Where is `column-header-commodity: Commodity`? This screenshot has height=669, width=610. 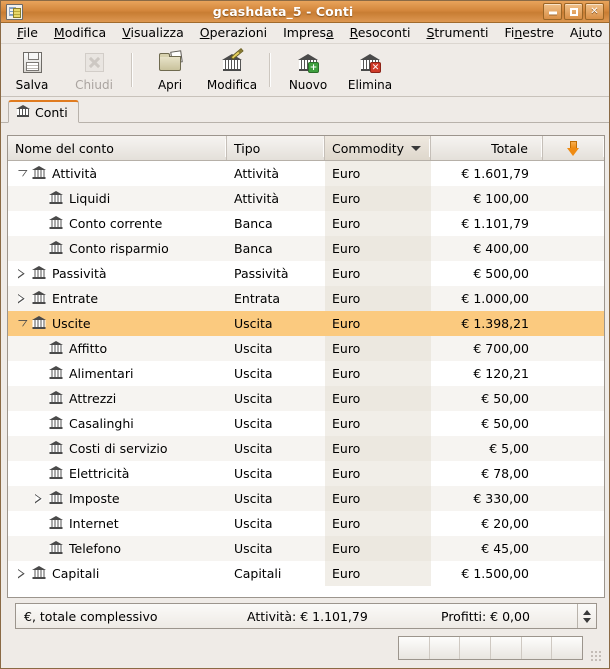 column-header-commodity: Commodity is located at coordinates (378, 148).